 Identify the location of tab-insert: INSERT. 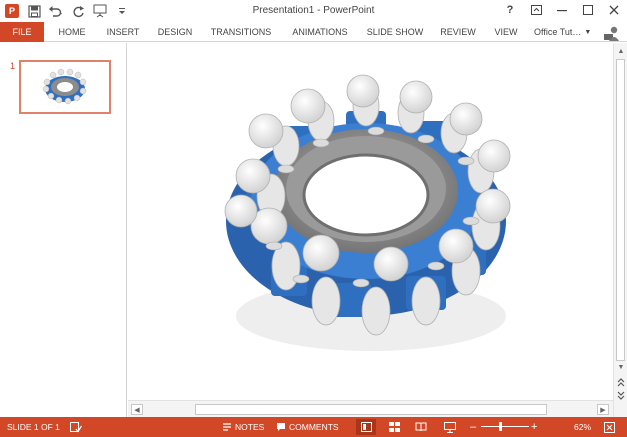
(123, 32).